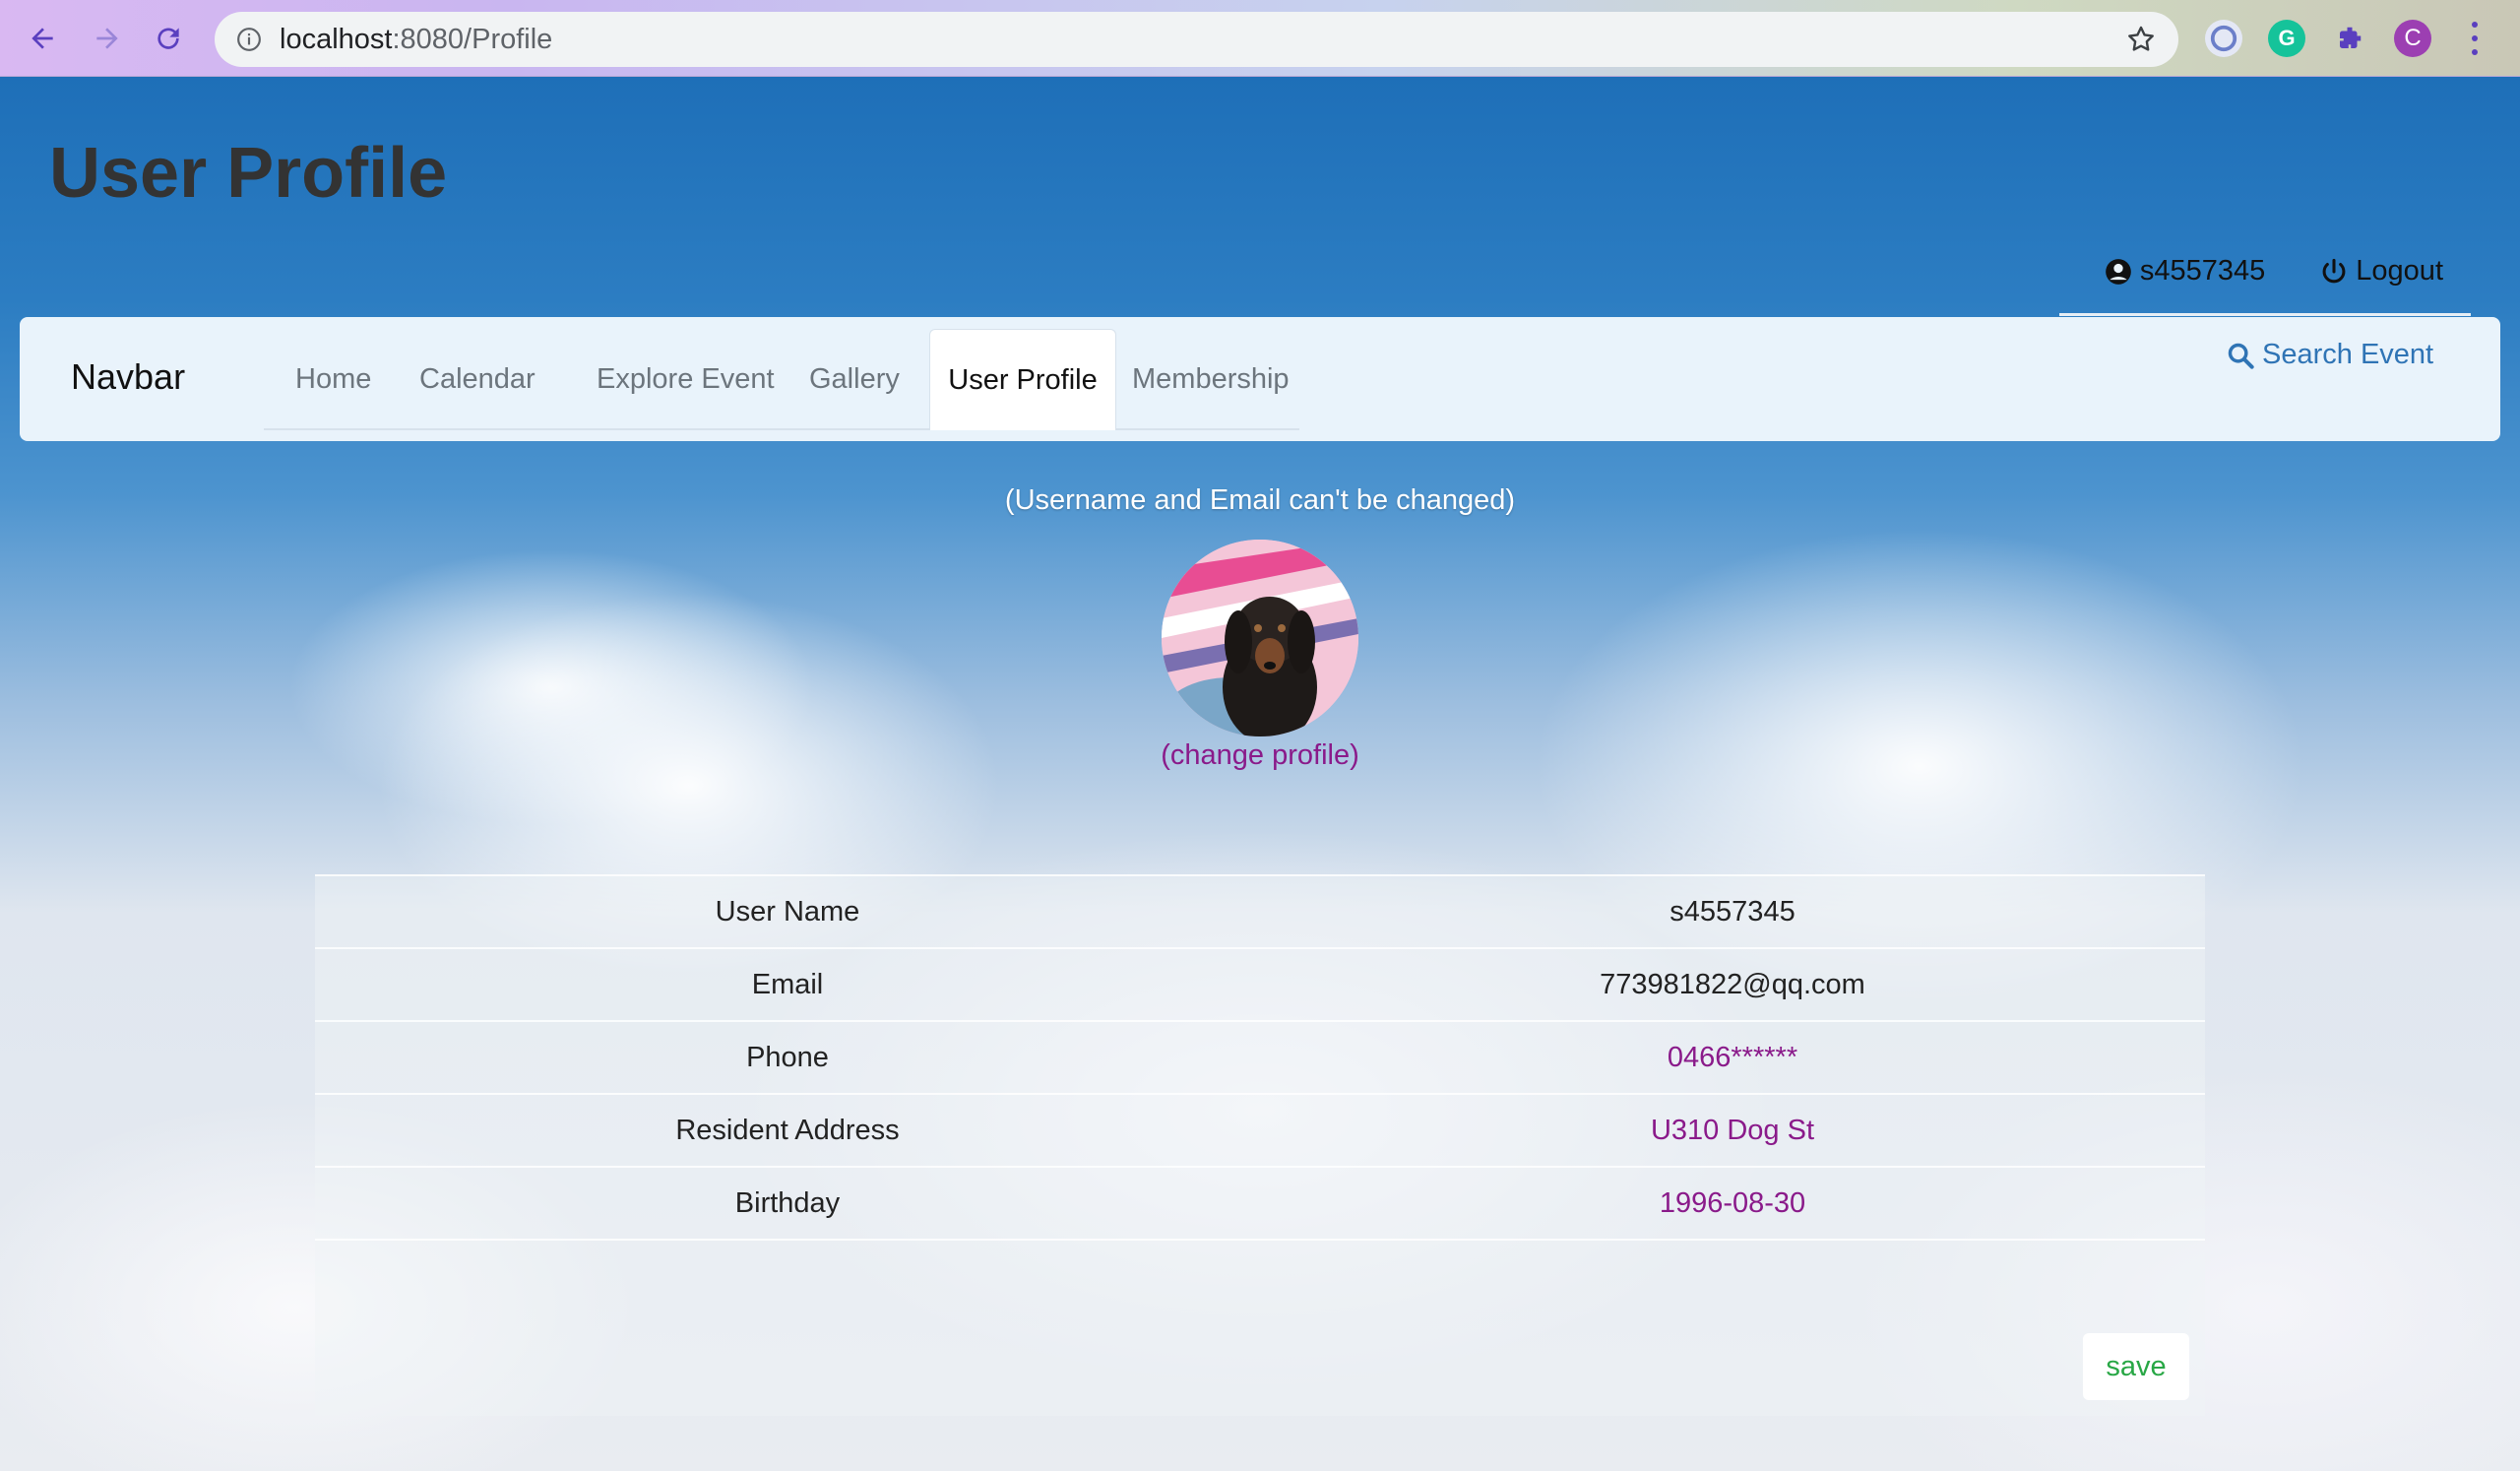  I want to click on search-icon, so click(2241, 356).